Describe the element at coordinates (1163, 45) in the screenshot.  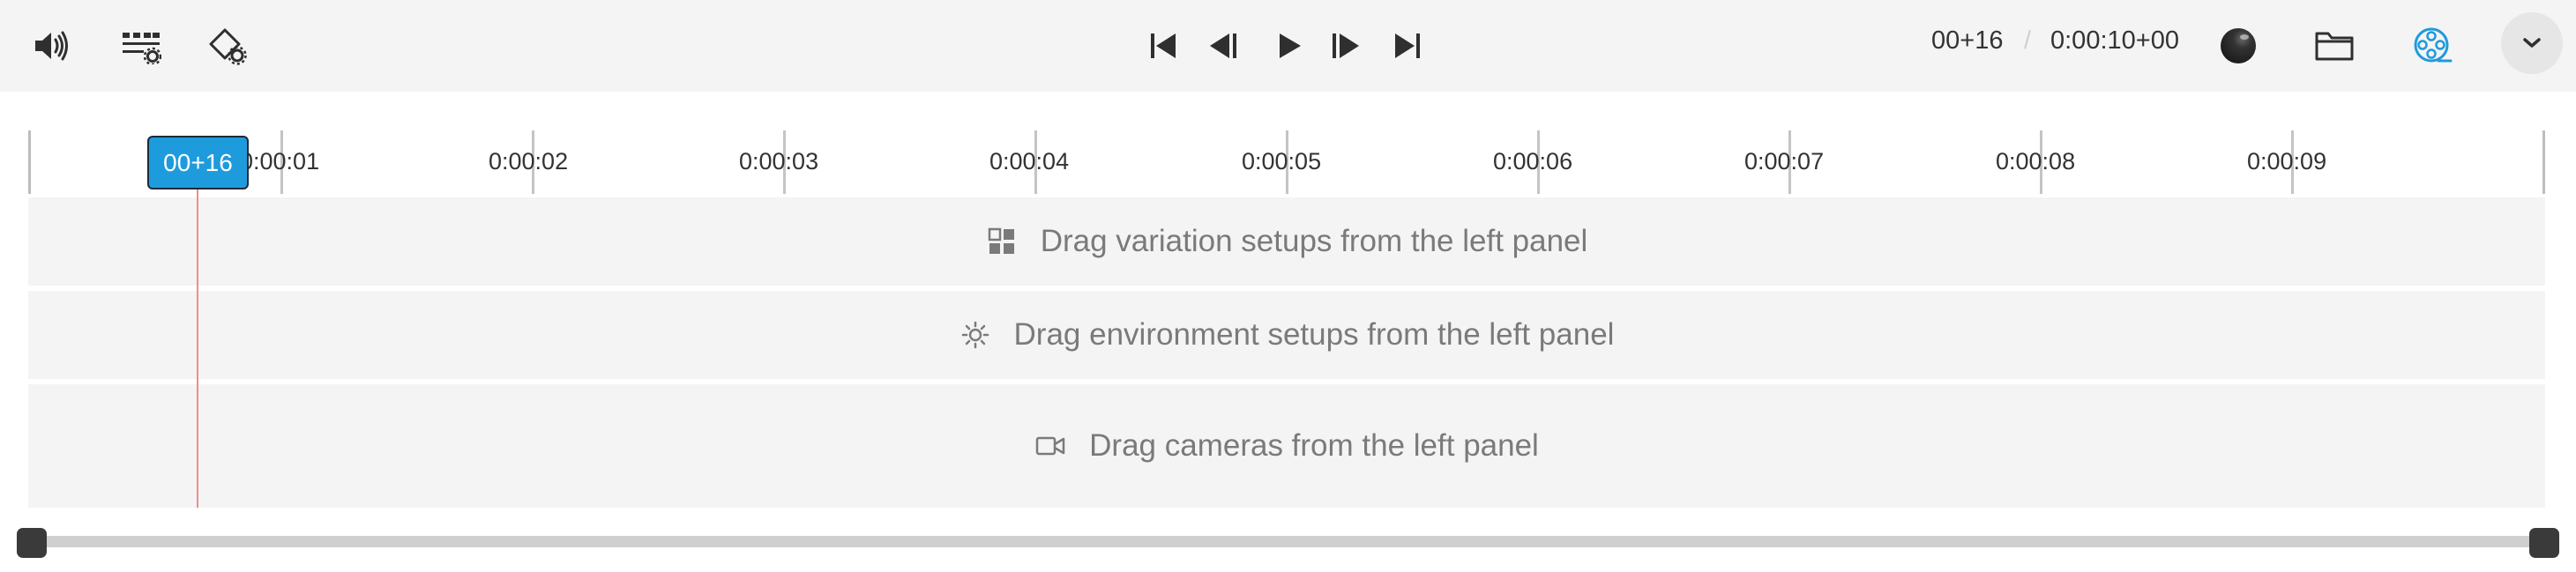
I see `skip-to-start-icon` at that location.